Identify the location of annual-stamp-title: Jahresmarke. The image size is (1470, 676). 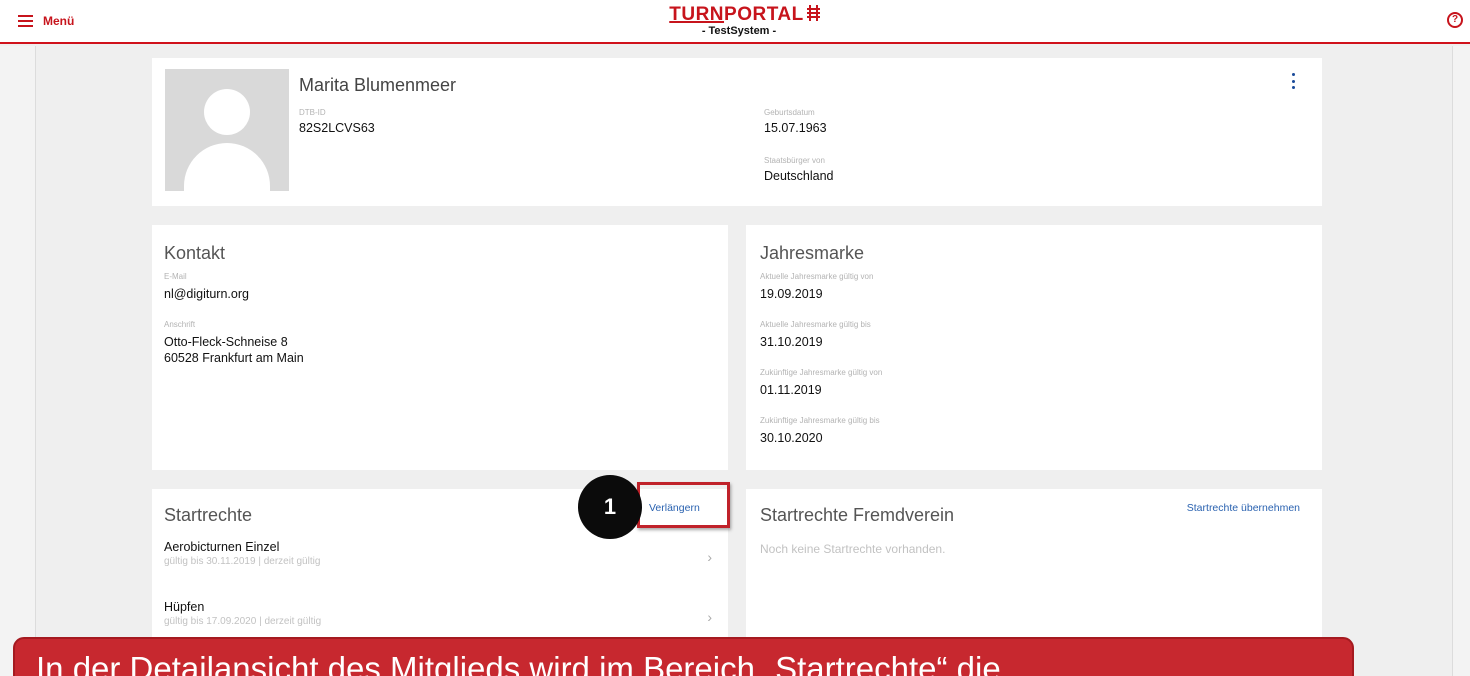
(812, 253).